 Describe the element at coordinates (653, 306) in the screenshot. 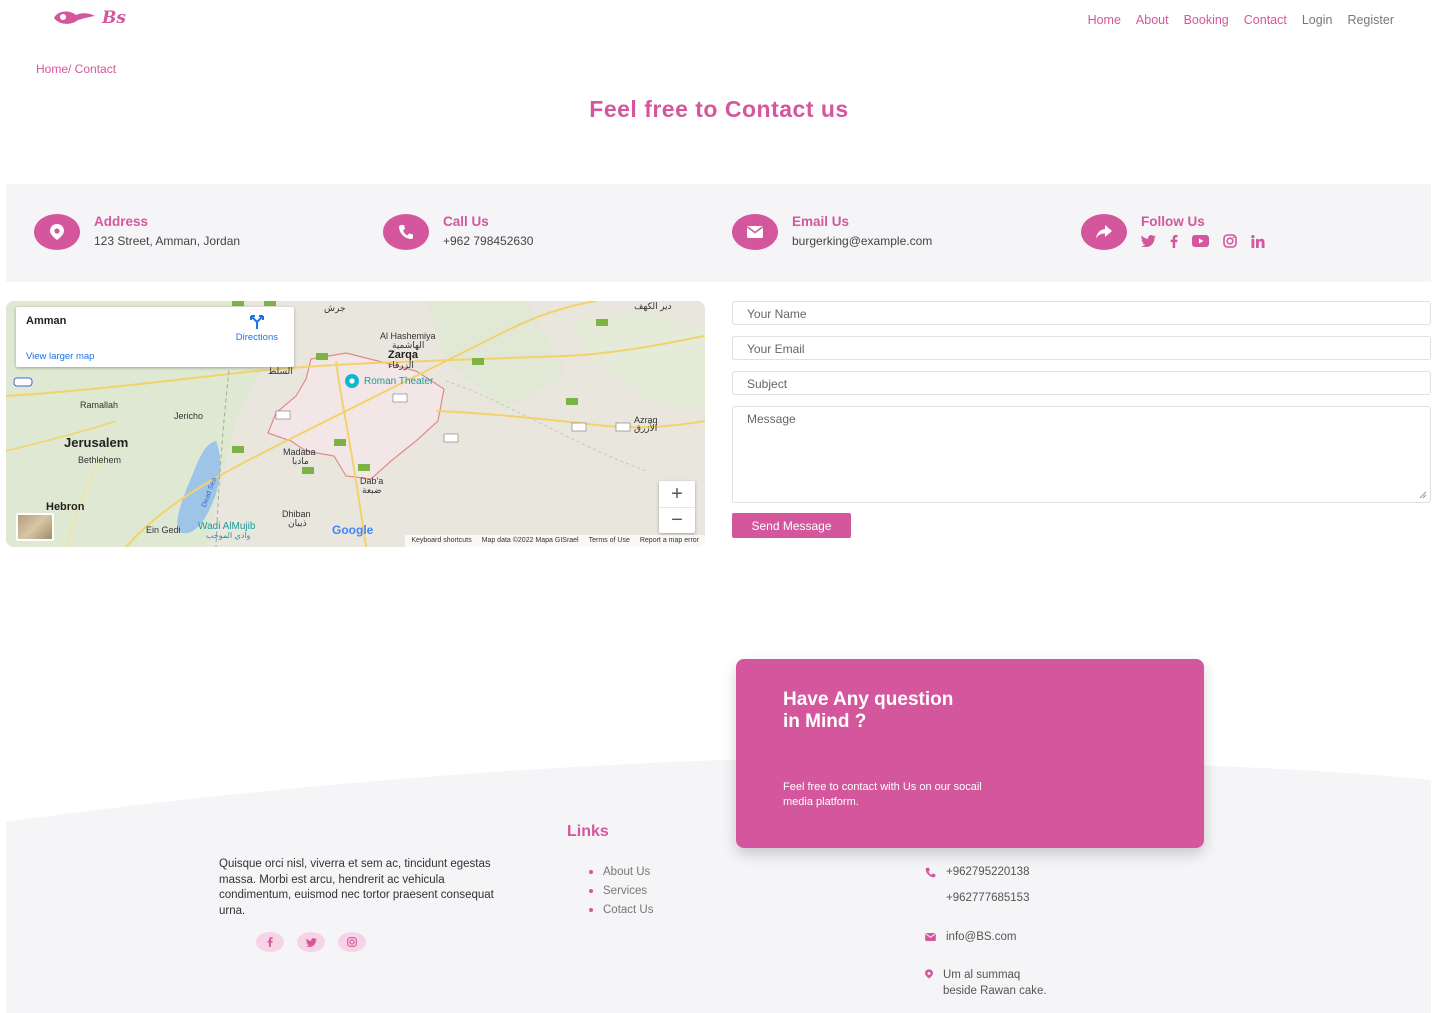

I see `map-label-deir-kahf: دير الكهف` at that location.